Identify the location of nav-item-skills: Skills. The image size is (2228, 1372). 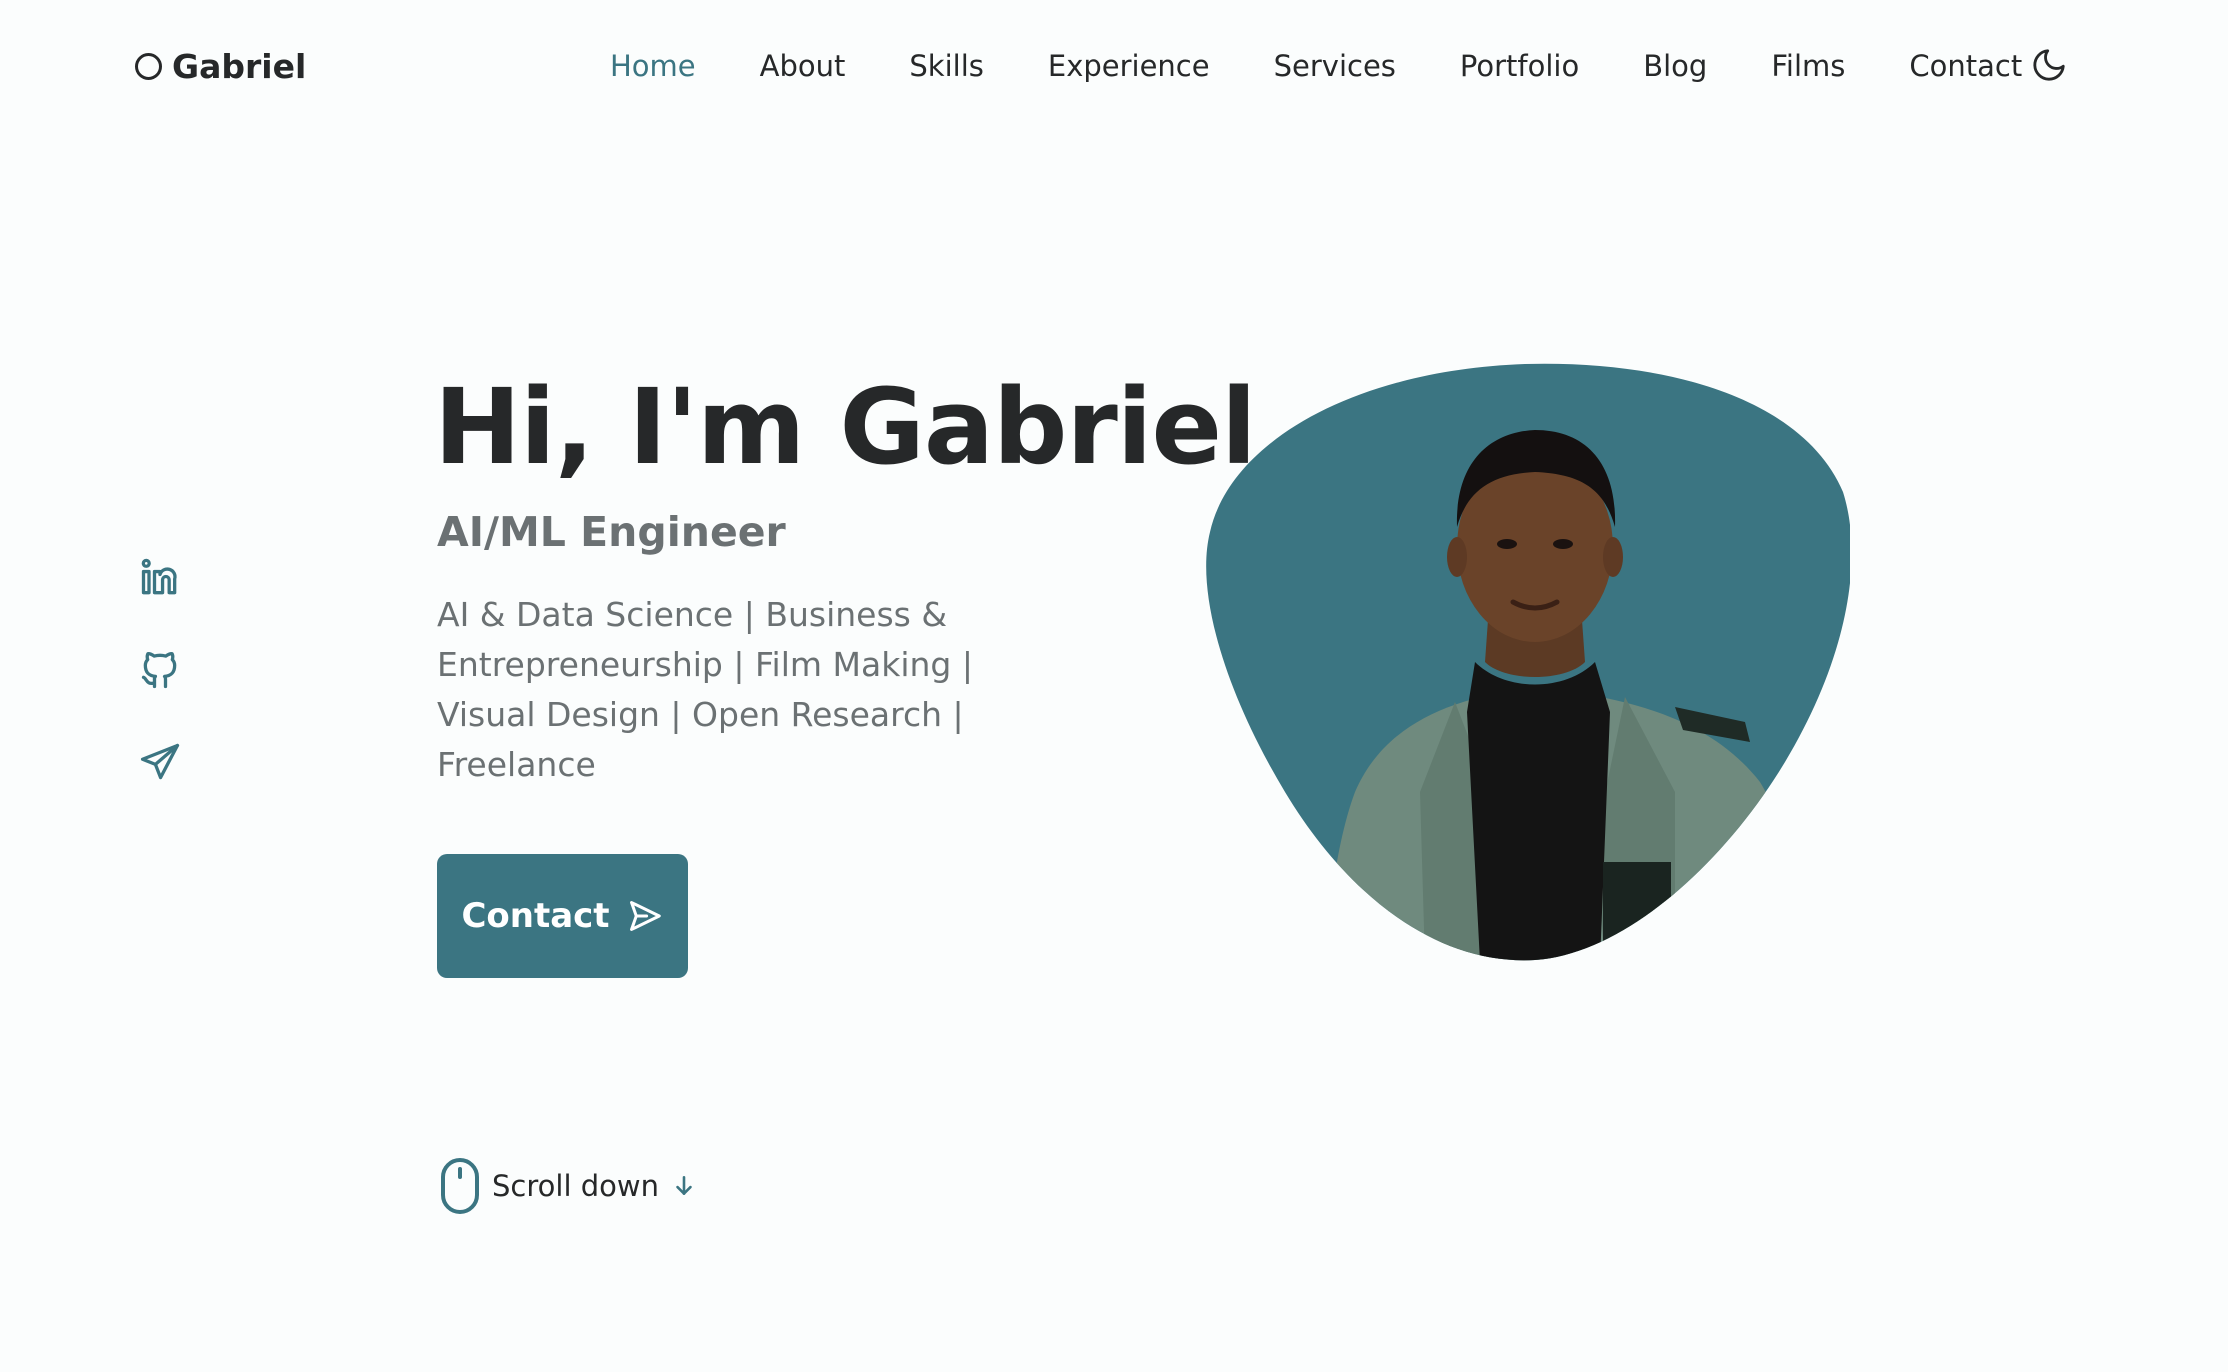
(946, 66).